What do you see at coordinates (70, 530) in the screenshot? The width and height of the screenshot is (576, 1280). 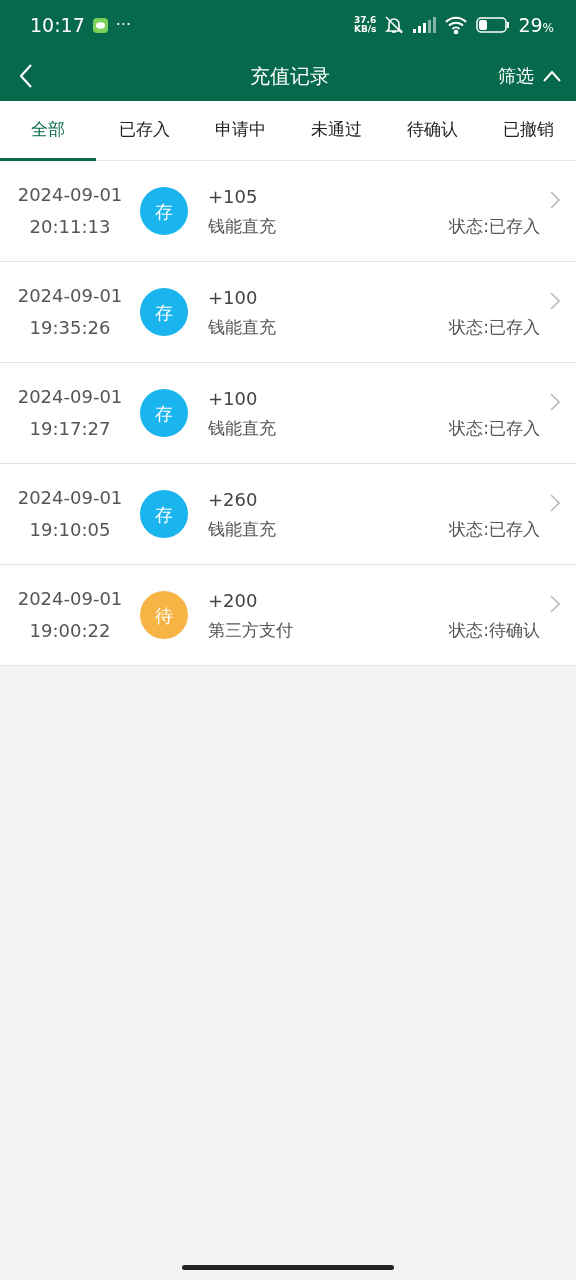 I see `record-time: 19:10:05` at bounding box center [70, 530].